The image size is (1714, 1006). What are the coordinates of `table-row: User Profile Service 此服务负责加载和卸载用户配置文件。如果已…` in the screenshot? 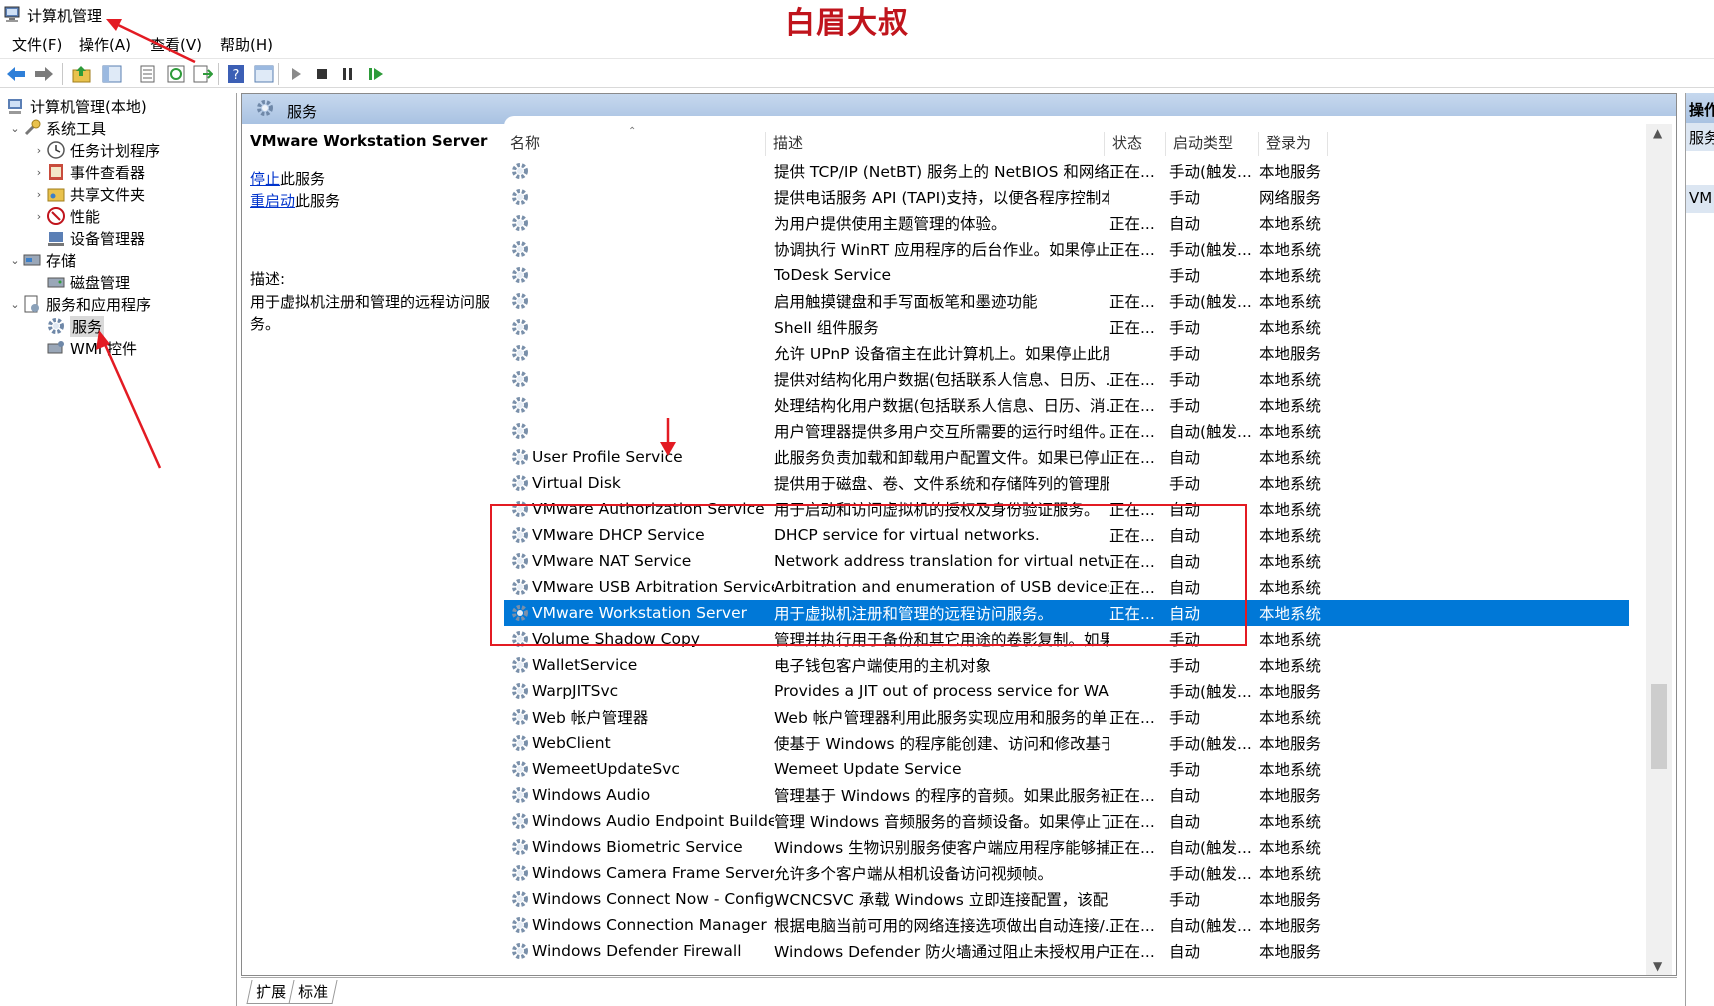 It's located at (1066, 457).